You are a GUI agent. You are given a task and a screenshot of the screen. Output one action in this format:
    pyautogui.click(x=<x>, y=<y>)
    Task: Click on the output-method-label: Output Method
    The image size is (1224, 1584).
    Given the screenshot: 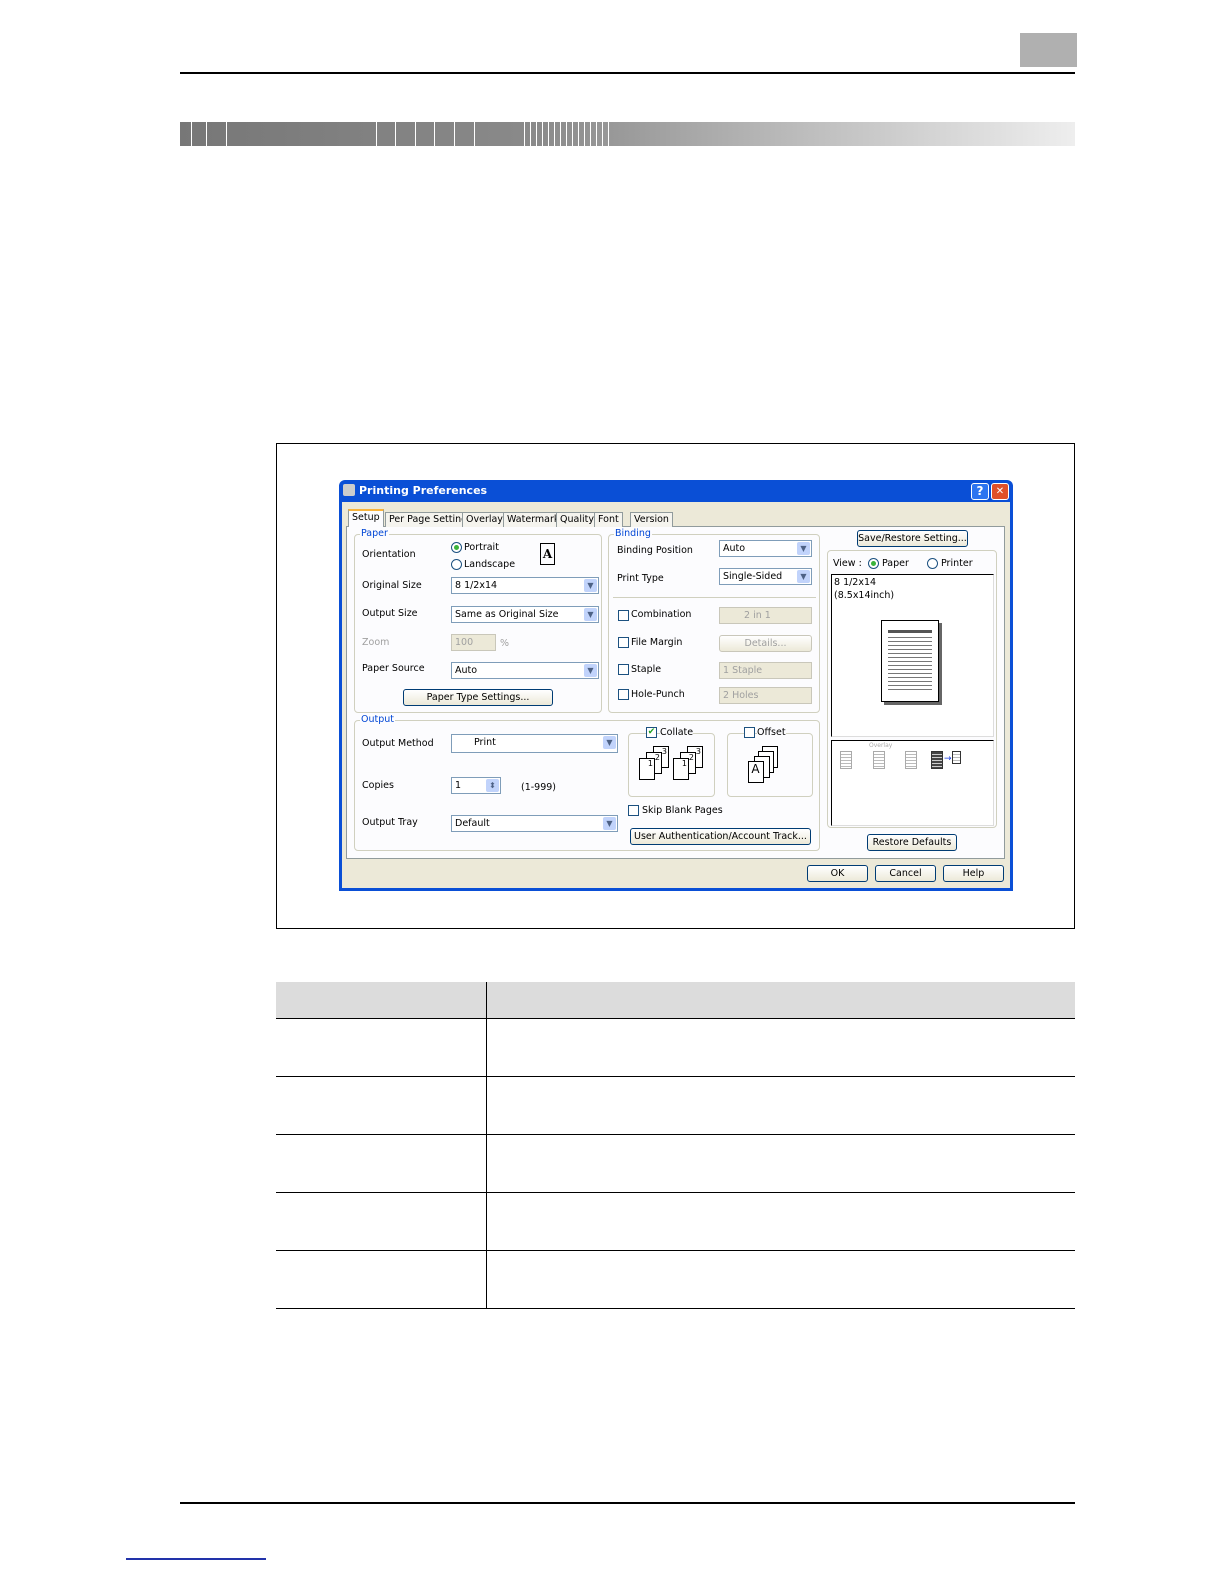 What is the action you would take?
    pyautogui.click(x=398, y=743)
    